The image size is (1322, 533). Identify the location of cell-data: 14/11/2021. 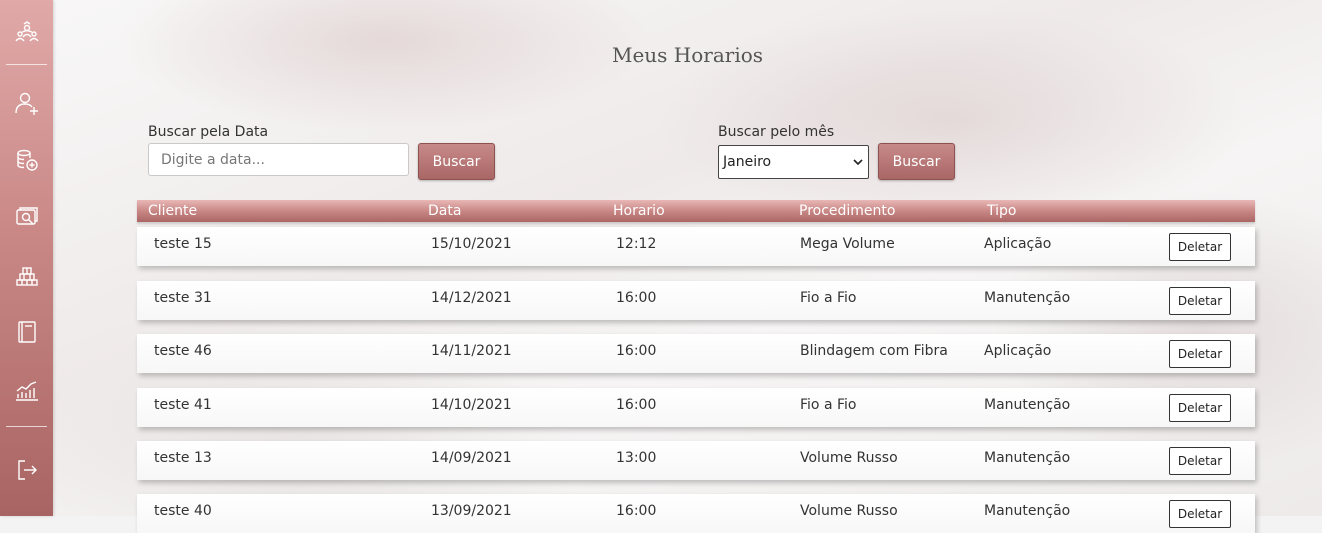
(471, 351).